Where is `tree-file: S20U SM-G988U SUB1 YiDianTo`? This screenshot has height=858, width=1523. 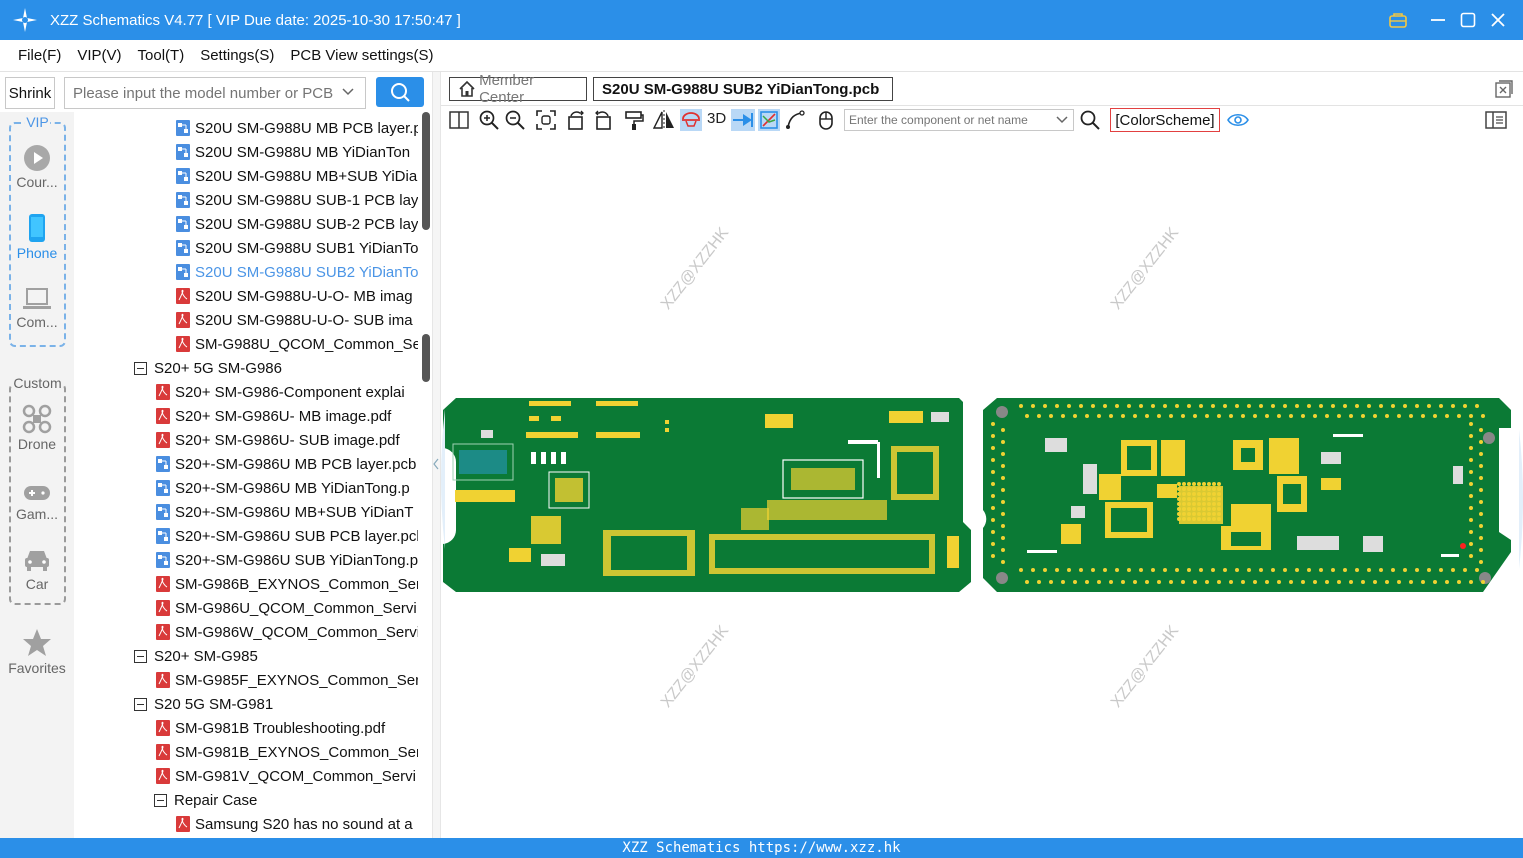 tree-file: S20U SM-G988U SUB1 YiDianTo is located at coordinates (297, 248).